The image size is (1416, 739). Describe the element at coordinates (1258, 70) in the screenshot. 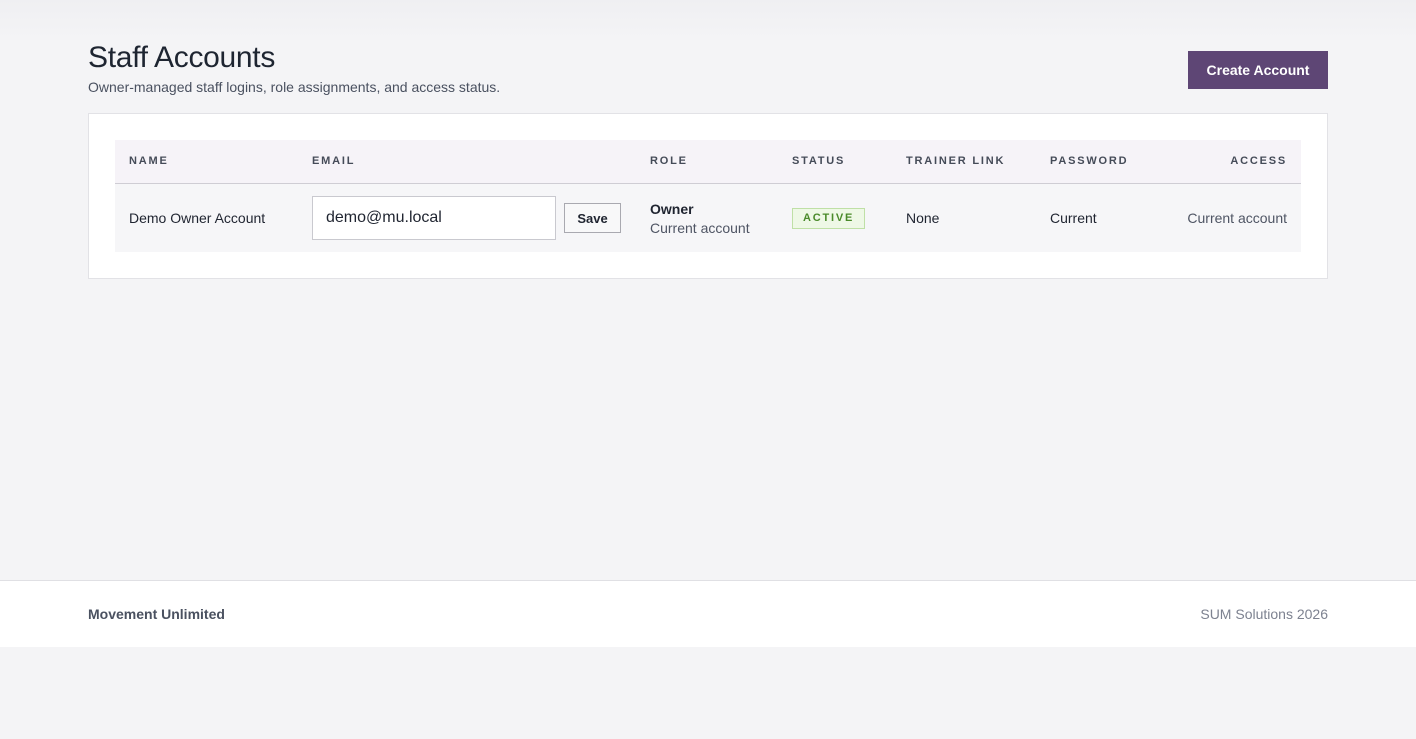

I see `create-account-button: Create Account` at that location.